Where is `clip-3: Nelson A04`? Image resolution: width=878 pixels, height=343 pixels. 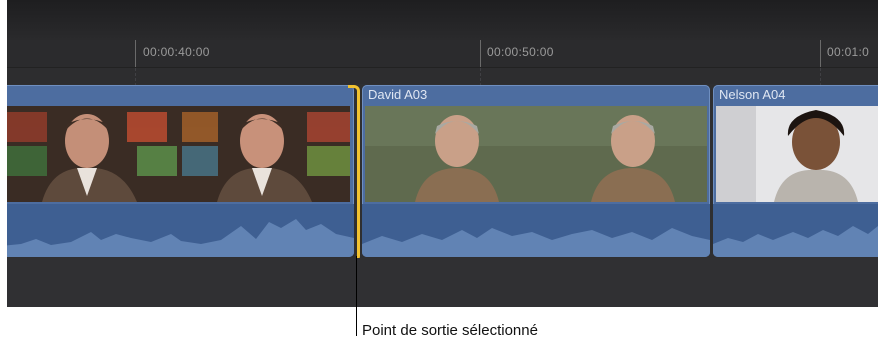 clip-3: Nelson A04 is located at coordinates (795, 171).